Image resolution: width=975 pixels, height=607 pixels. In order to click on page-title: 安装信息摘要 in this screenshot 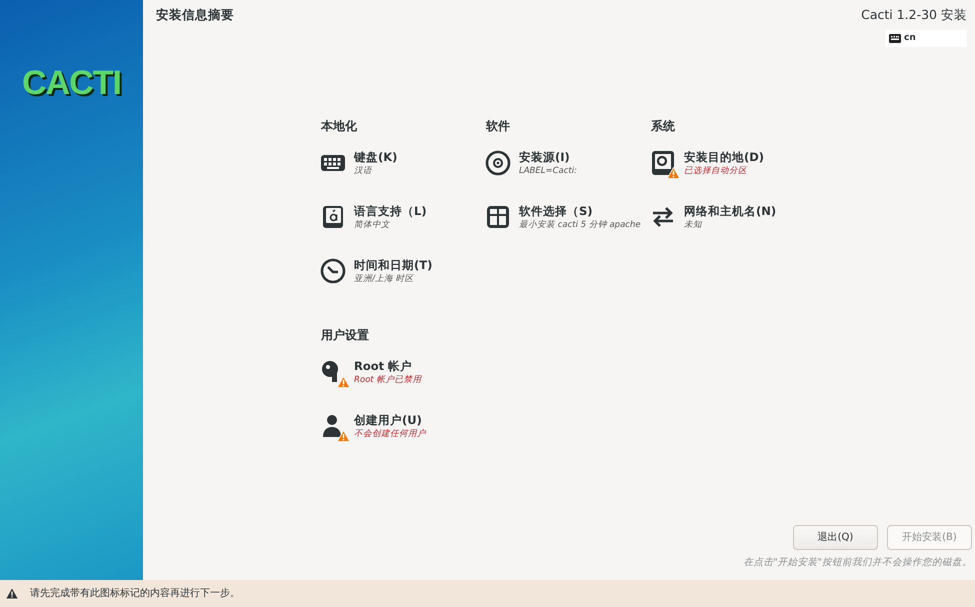, I will do `click(195, 15)`.